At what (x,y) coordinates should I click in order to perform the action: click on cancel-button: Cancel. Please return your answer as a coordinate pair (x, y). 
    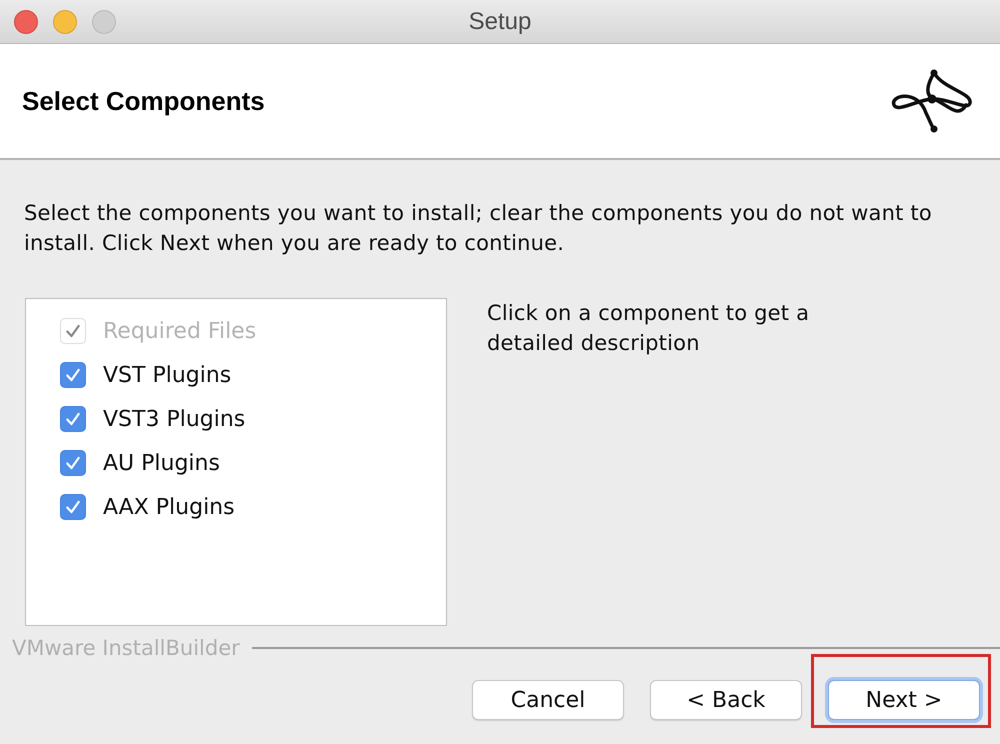
    Looking at the image, I should click on (548, 700).